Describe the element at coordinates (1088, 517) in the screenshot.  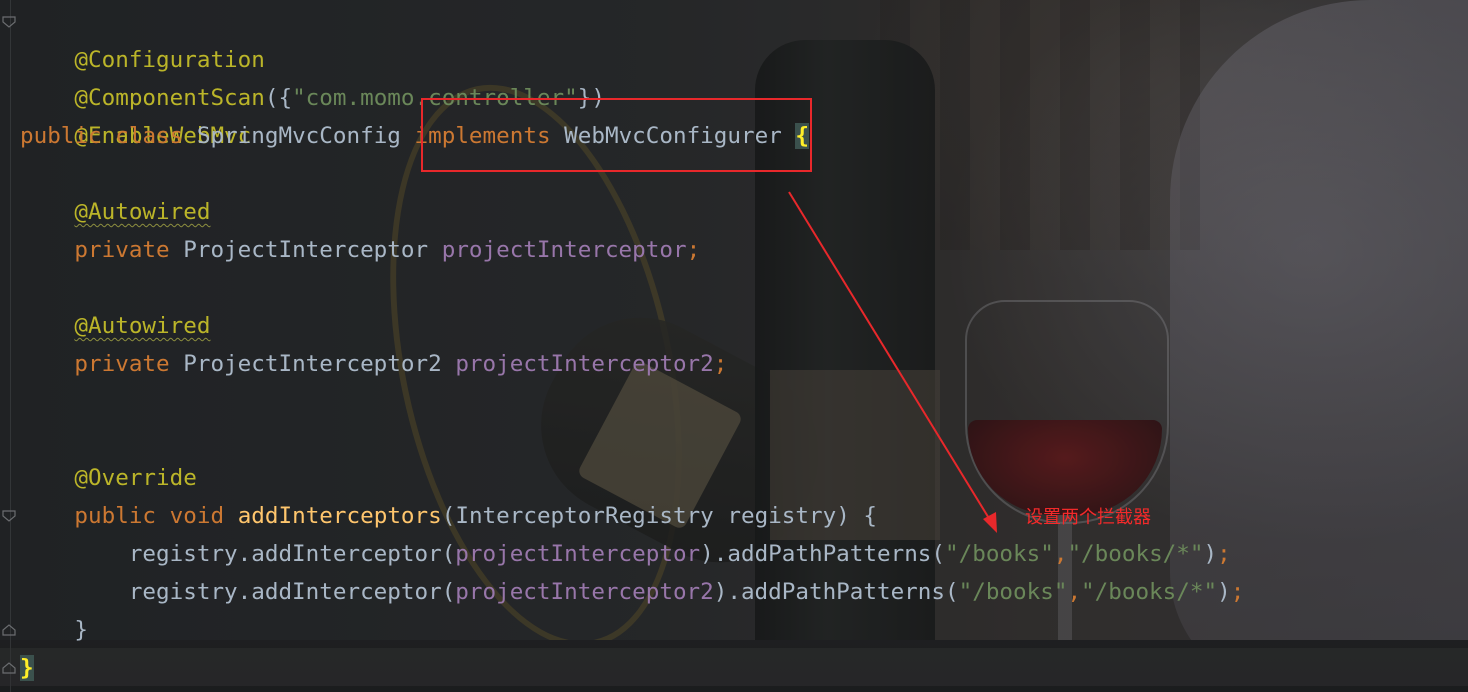
I see `annotation-note: 设置两个拦截器` at that location.